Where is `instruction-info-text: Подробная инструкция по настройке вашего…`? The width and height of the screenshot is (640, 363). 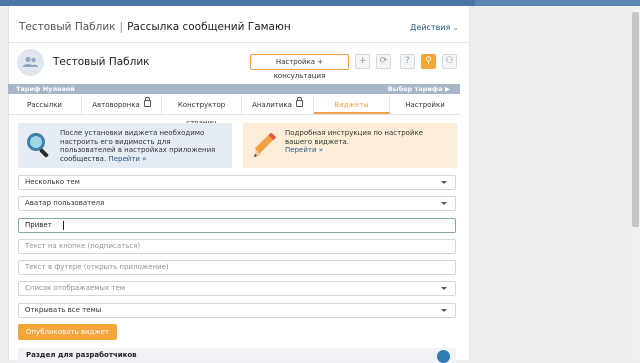
instruction-info-text: Подробная инструкция по настройке вашего… is located at coordinates (354, 137).